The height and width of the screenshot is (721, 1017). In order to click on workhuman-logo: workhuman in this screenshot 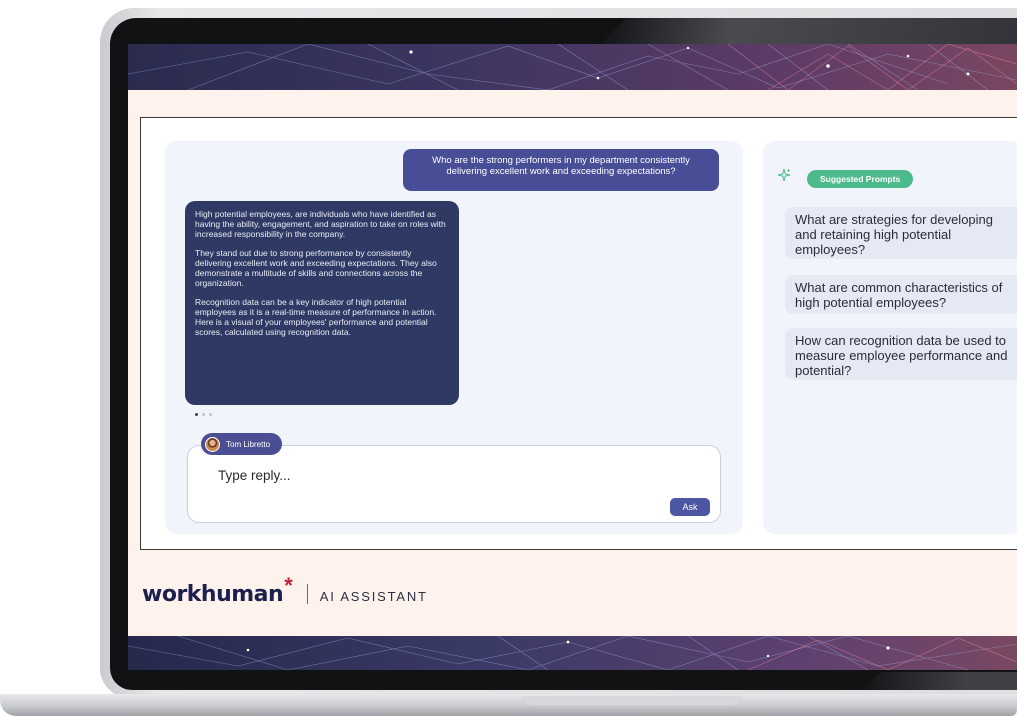, I will do `click(213, 594)`.